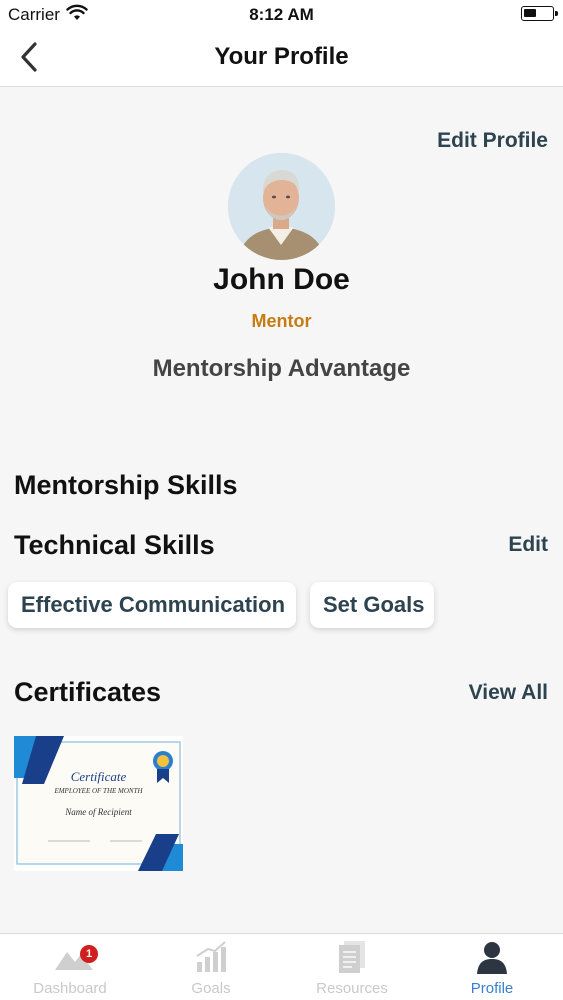 Image resolution: width=563 pixels, height=1000 pixels. Describe the element at coordinates (89, 954) in the screenshot. I see `notification-badge: 1` at that location.